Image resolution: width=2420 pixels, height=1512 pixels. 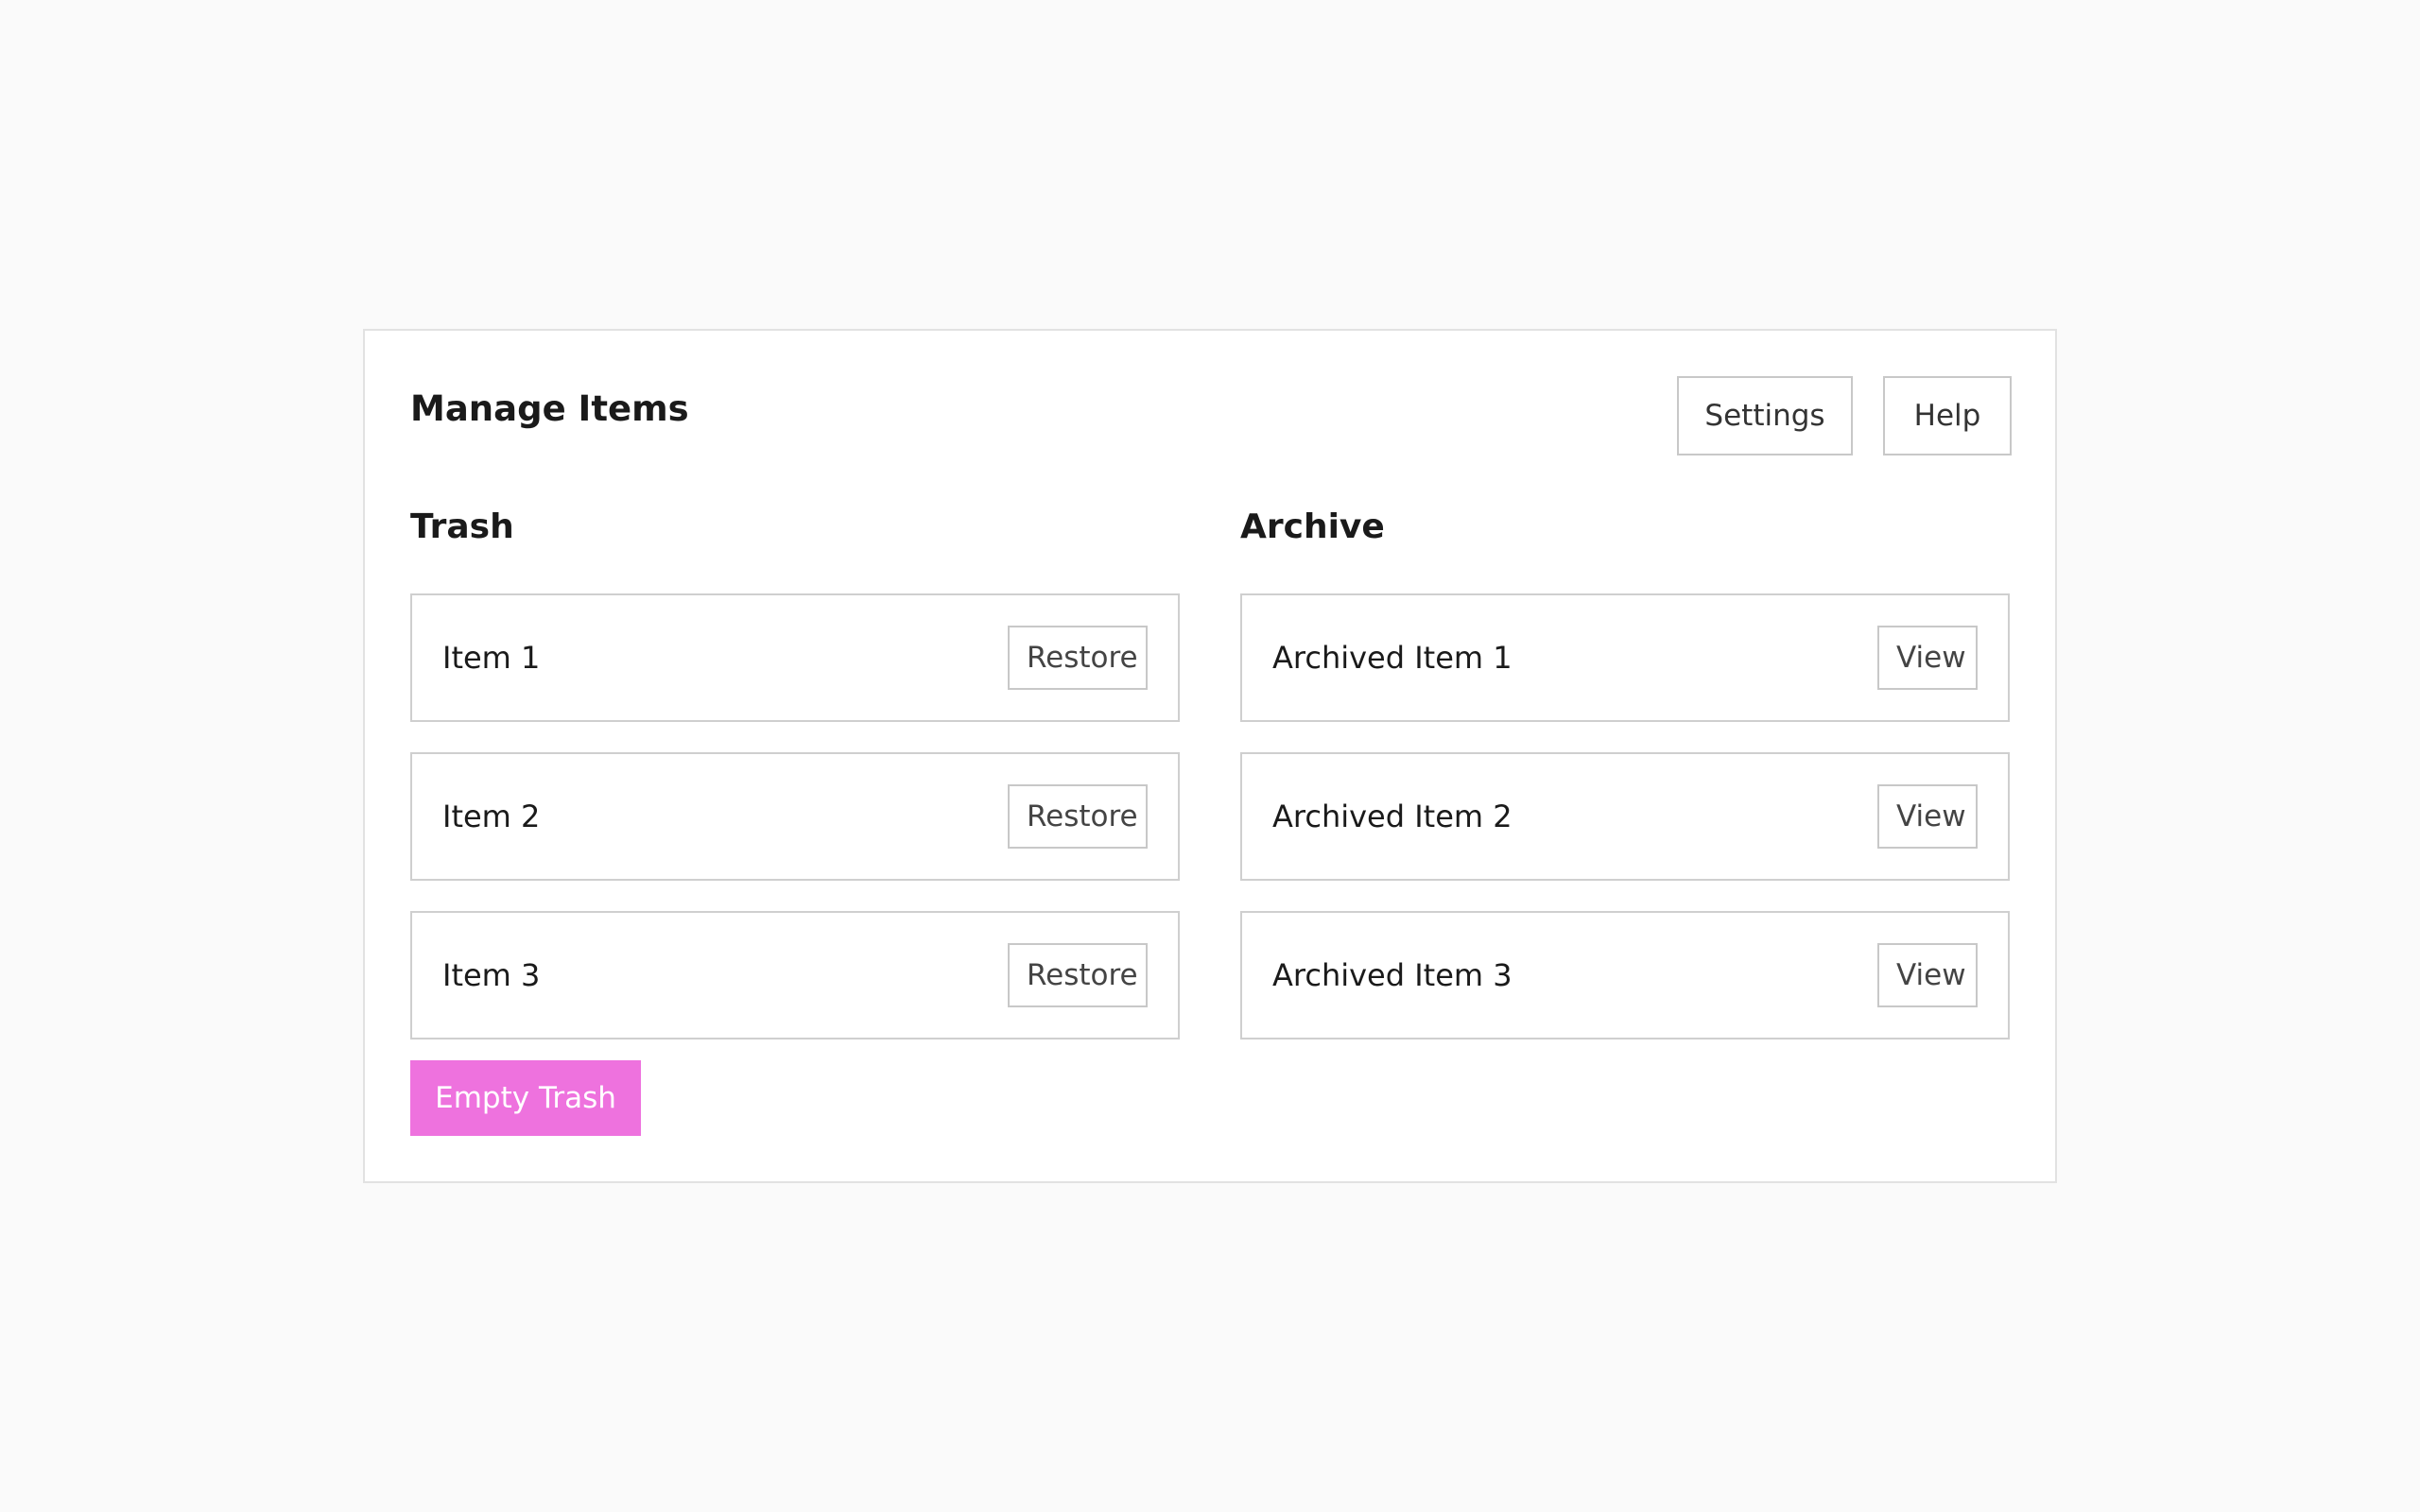 What do you see at coordinates (1392, 658) in the screenshot?
I see `archive-item-label: Archived Item 1` at bounding box center [1392, 658].